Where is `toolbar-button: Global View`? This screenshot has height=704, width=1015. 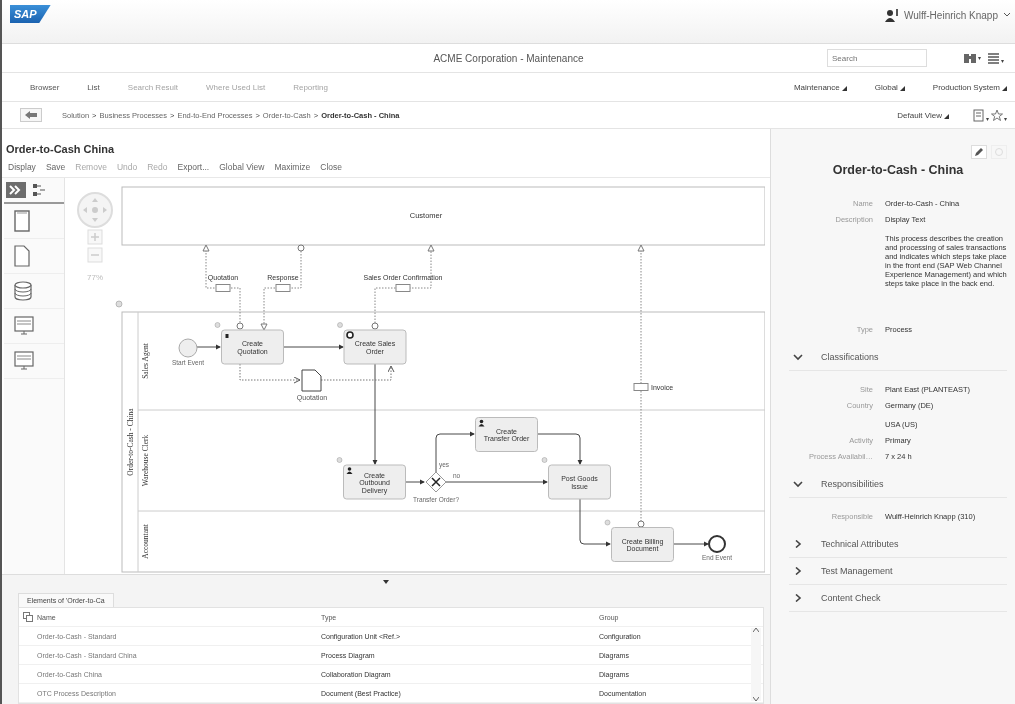
toolbar-button: Global View is located at coordinates (244, 167).